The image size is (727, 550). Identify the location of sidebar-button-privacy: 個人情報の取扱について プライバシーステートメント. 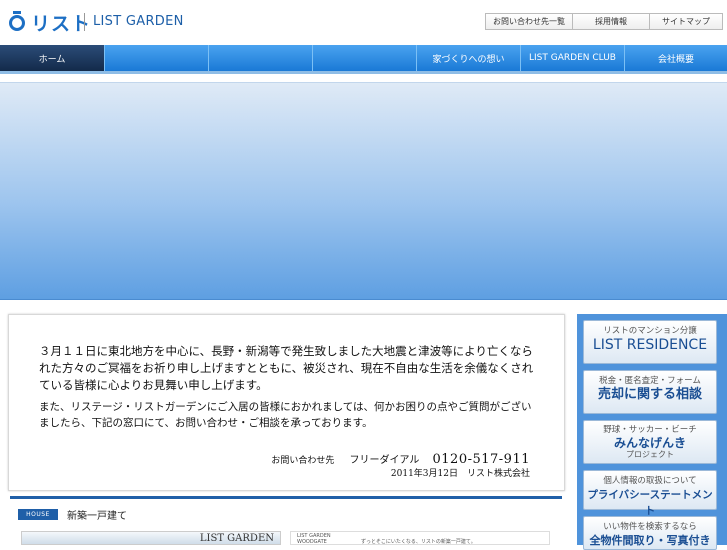
(650, 493).